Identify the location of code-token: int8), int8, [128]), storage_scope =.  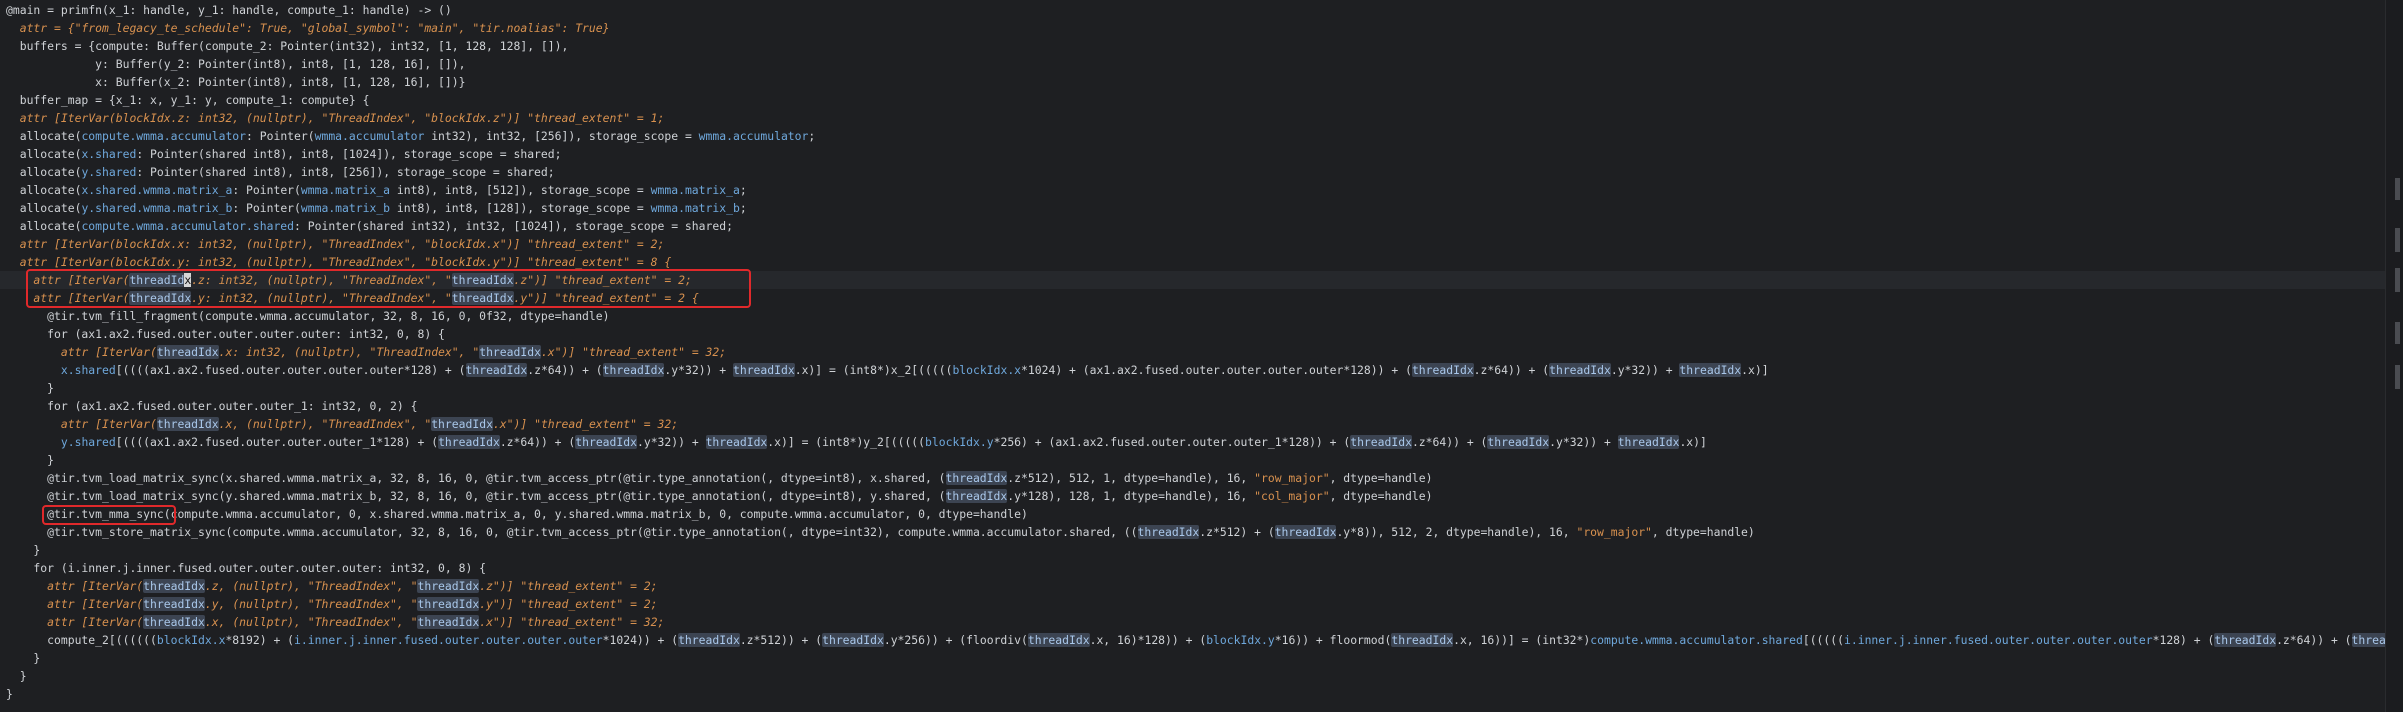
(520, 208).